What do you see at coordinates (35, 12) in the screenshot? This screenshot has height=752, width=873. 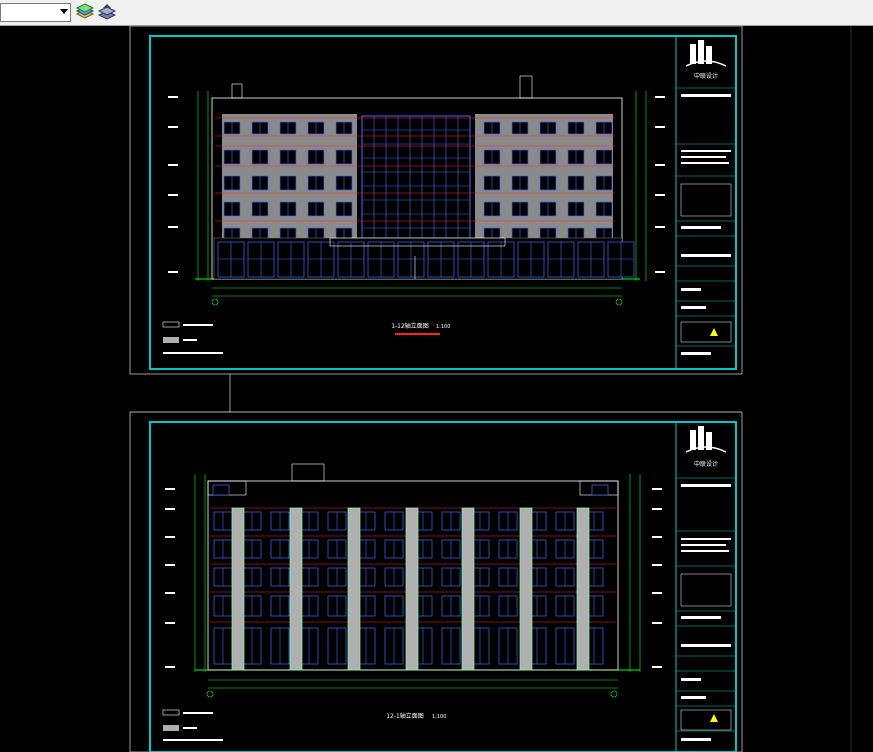 I see `layer-combo` at bounding box center [35, 12].